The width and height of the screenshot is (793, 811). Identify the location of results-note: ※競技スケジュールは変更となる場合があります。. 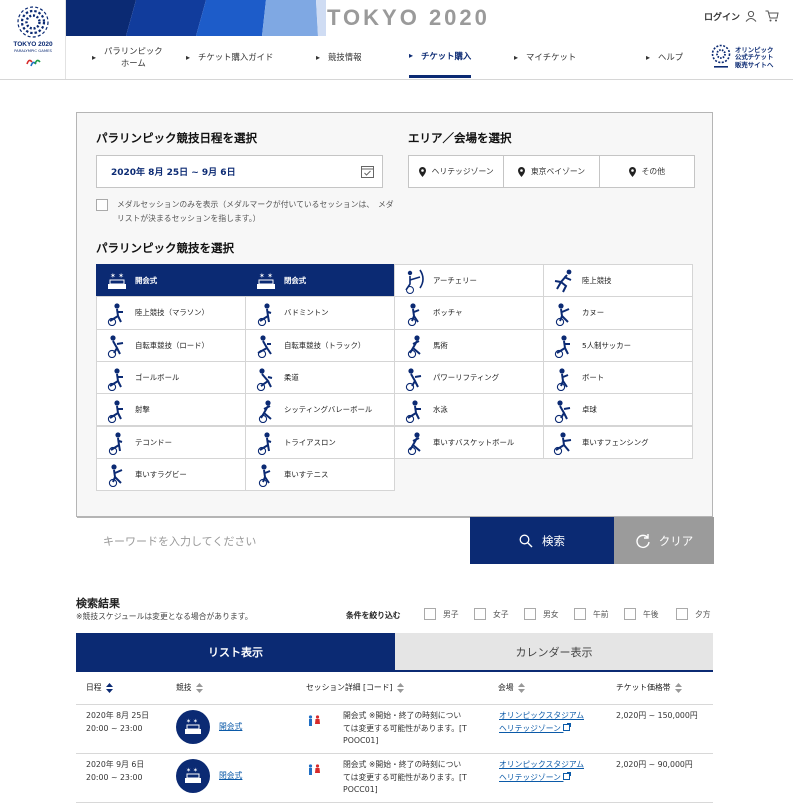
(164, 616).